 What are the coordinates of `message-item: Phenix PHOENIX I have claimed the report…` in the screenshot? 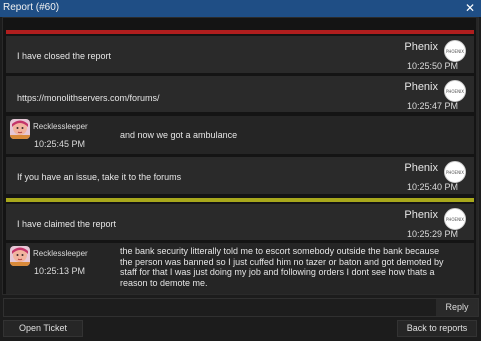 It's located at (240, 222).